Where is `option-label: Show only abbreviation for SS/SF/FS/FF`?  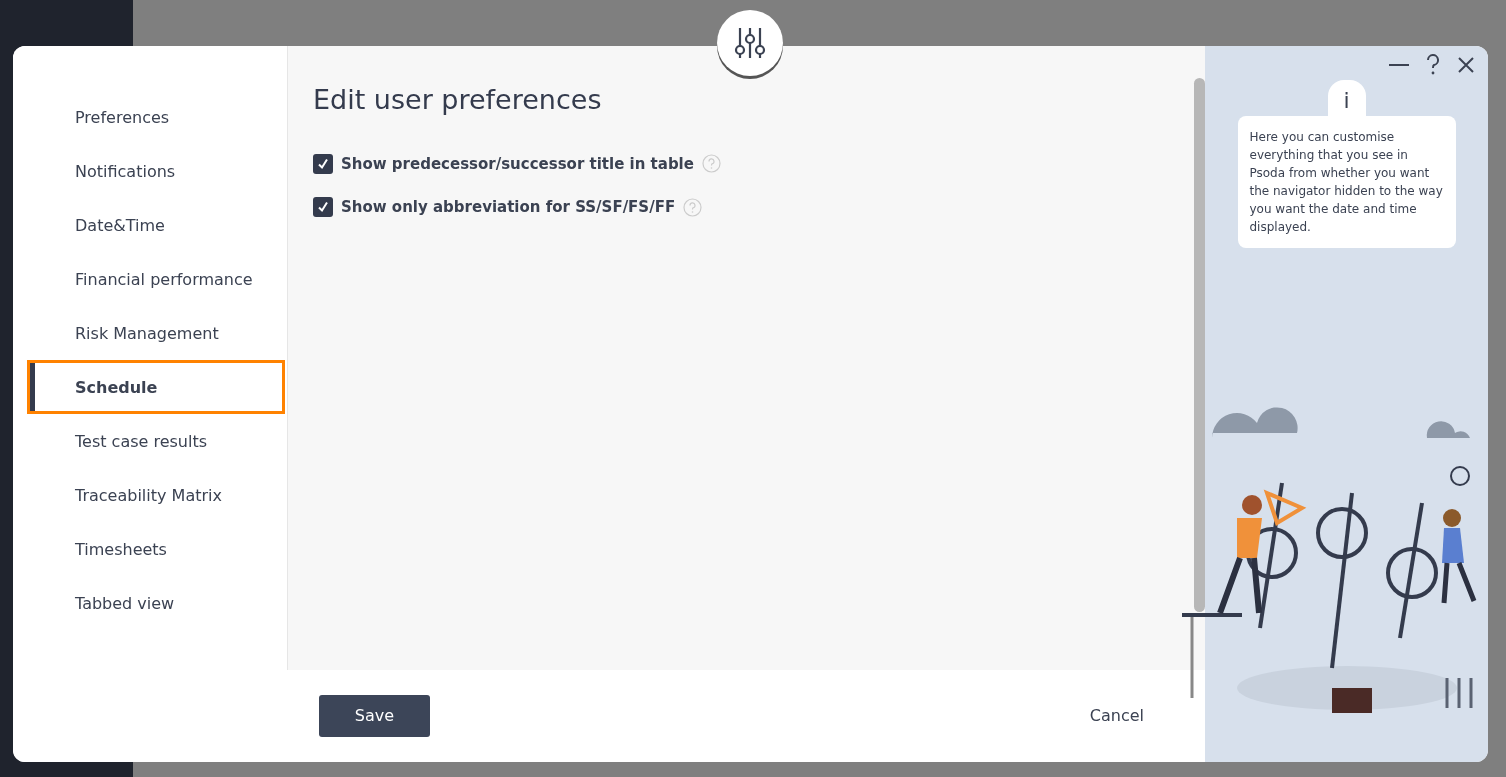
option-label: Show only abbreviation for SS/SF/FS/FF is located at coordinates (508, 207).